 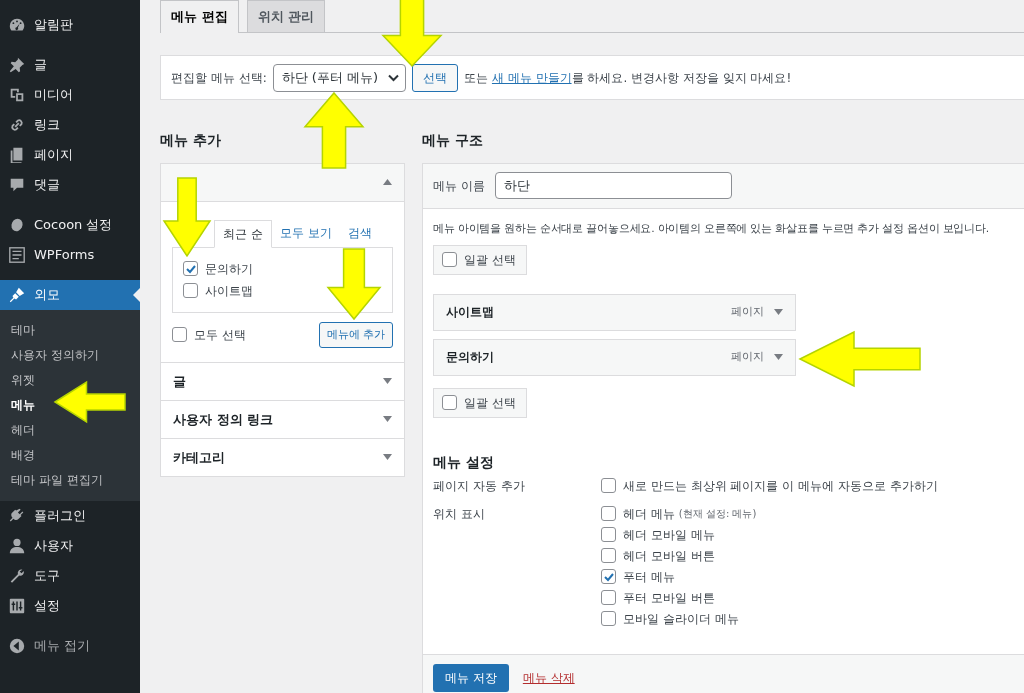 I want to click on setting-note: (현재 설정: 메뉴), so click(x=717, y=514).